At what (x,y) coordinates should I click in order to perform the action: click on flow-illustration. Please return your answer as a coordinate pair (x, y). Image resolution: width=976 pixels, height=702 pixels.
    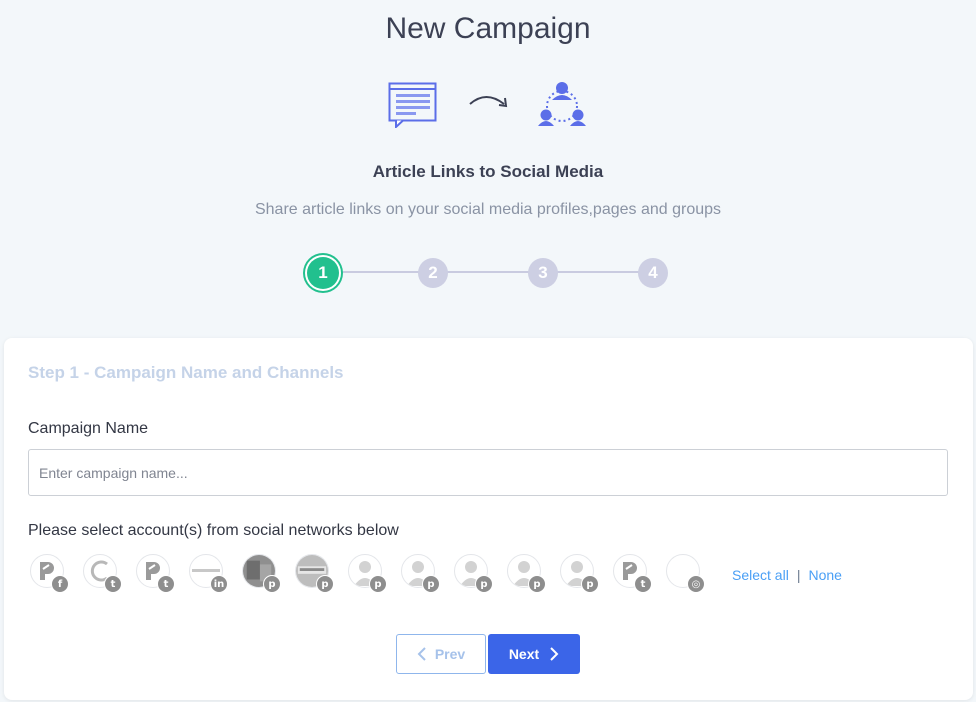
    Looking at the image, I should click on (488, 104).